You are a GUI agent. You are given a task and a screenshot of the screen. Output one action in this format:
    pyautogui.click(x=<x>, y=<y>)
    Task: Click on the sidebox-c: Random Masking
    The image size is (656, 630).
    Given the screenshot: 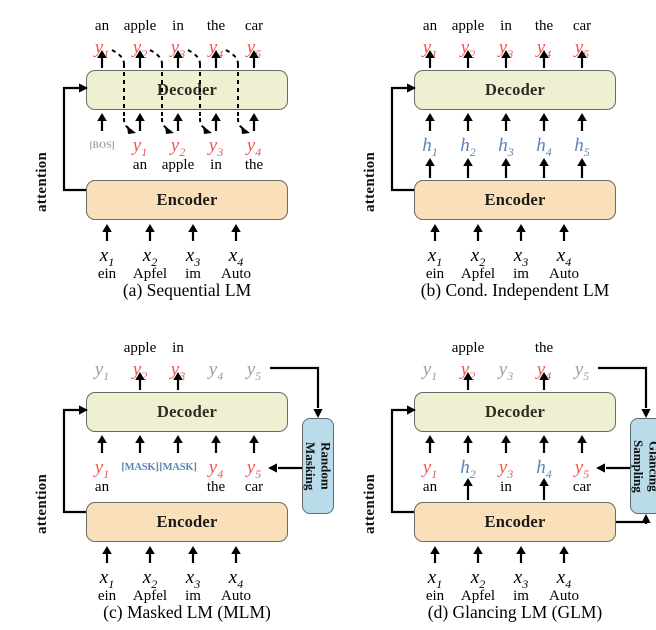 What is the action you would take?
    pyautogui.click(x=318, y=466)
    